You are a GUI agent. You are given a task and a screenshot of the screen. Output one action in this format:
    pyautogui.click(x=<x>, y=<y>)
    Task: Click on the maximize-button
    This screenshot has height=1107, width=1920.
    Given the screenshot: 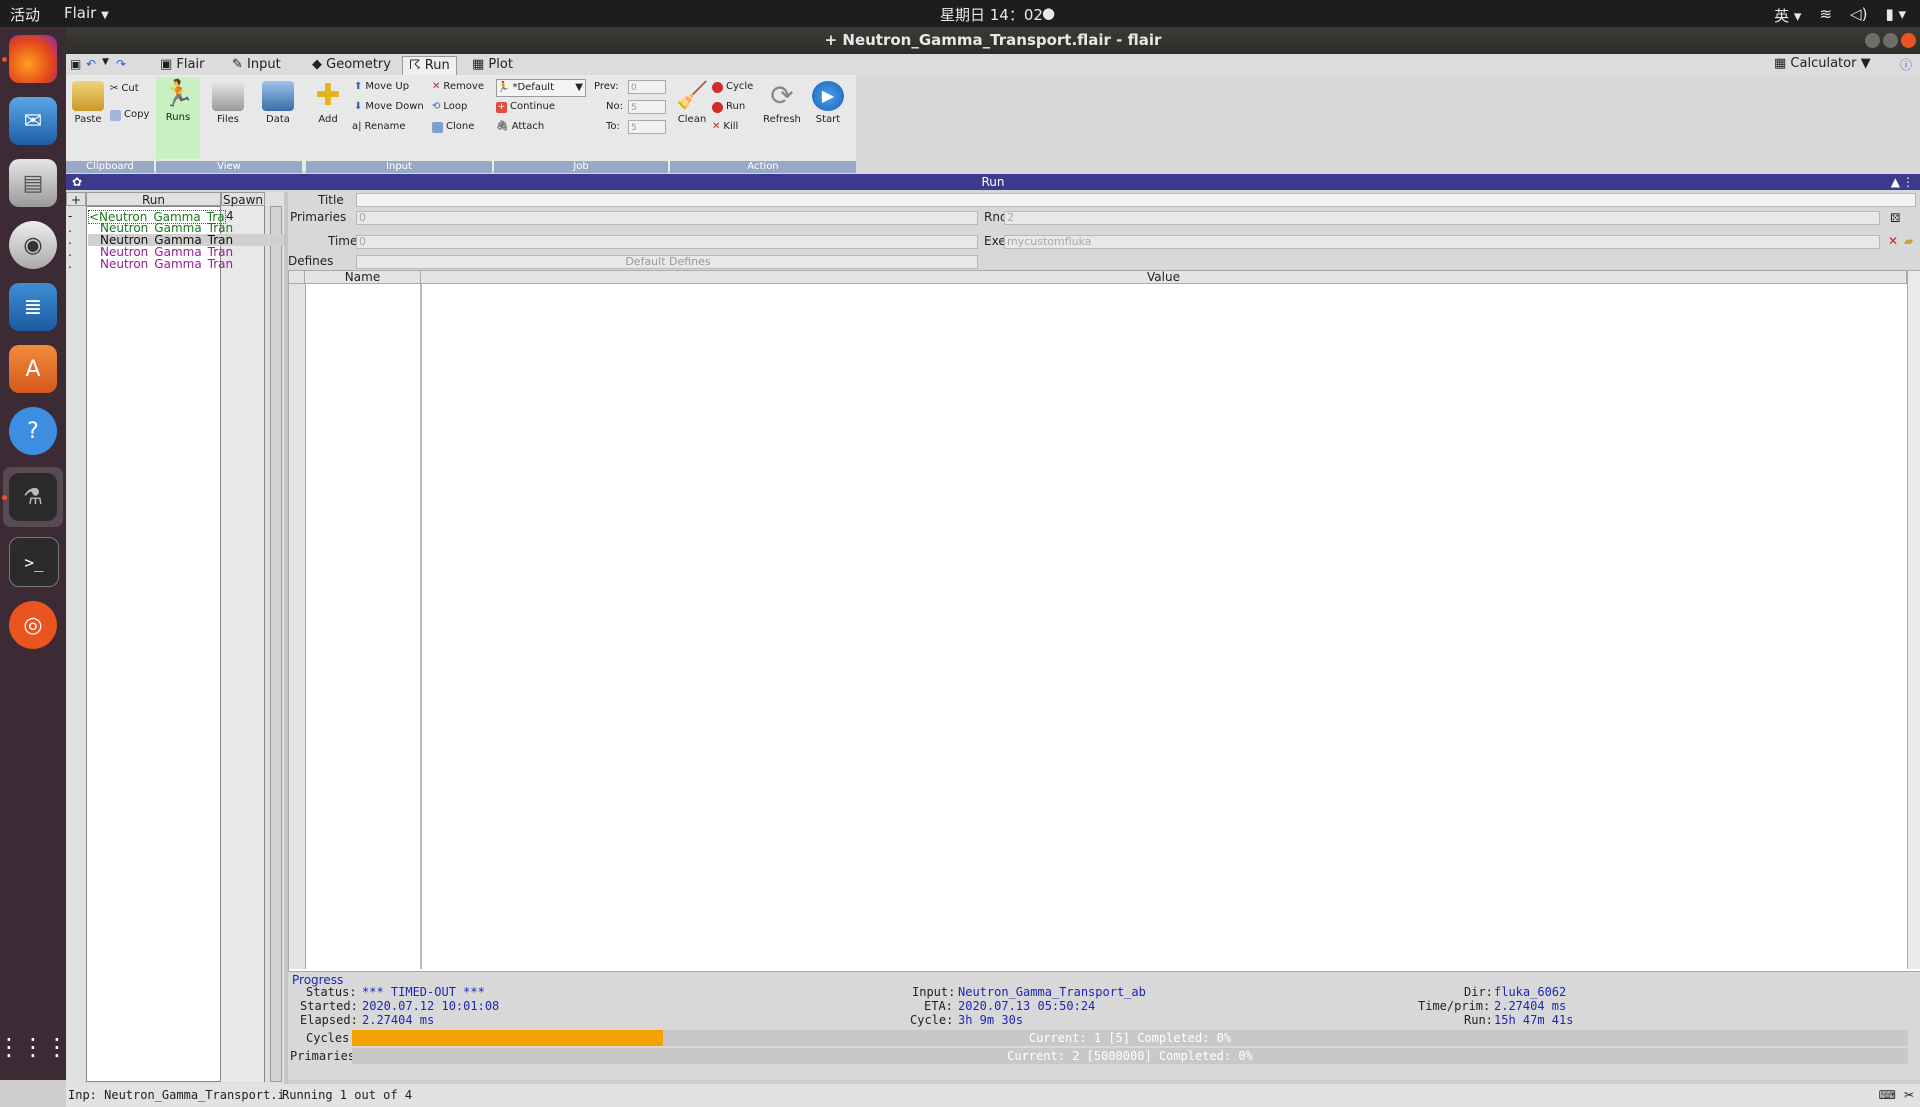 What is the action you would take?
    pyautogui.click(x=1890, y=40)
    